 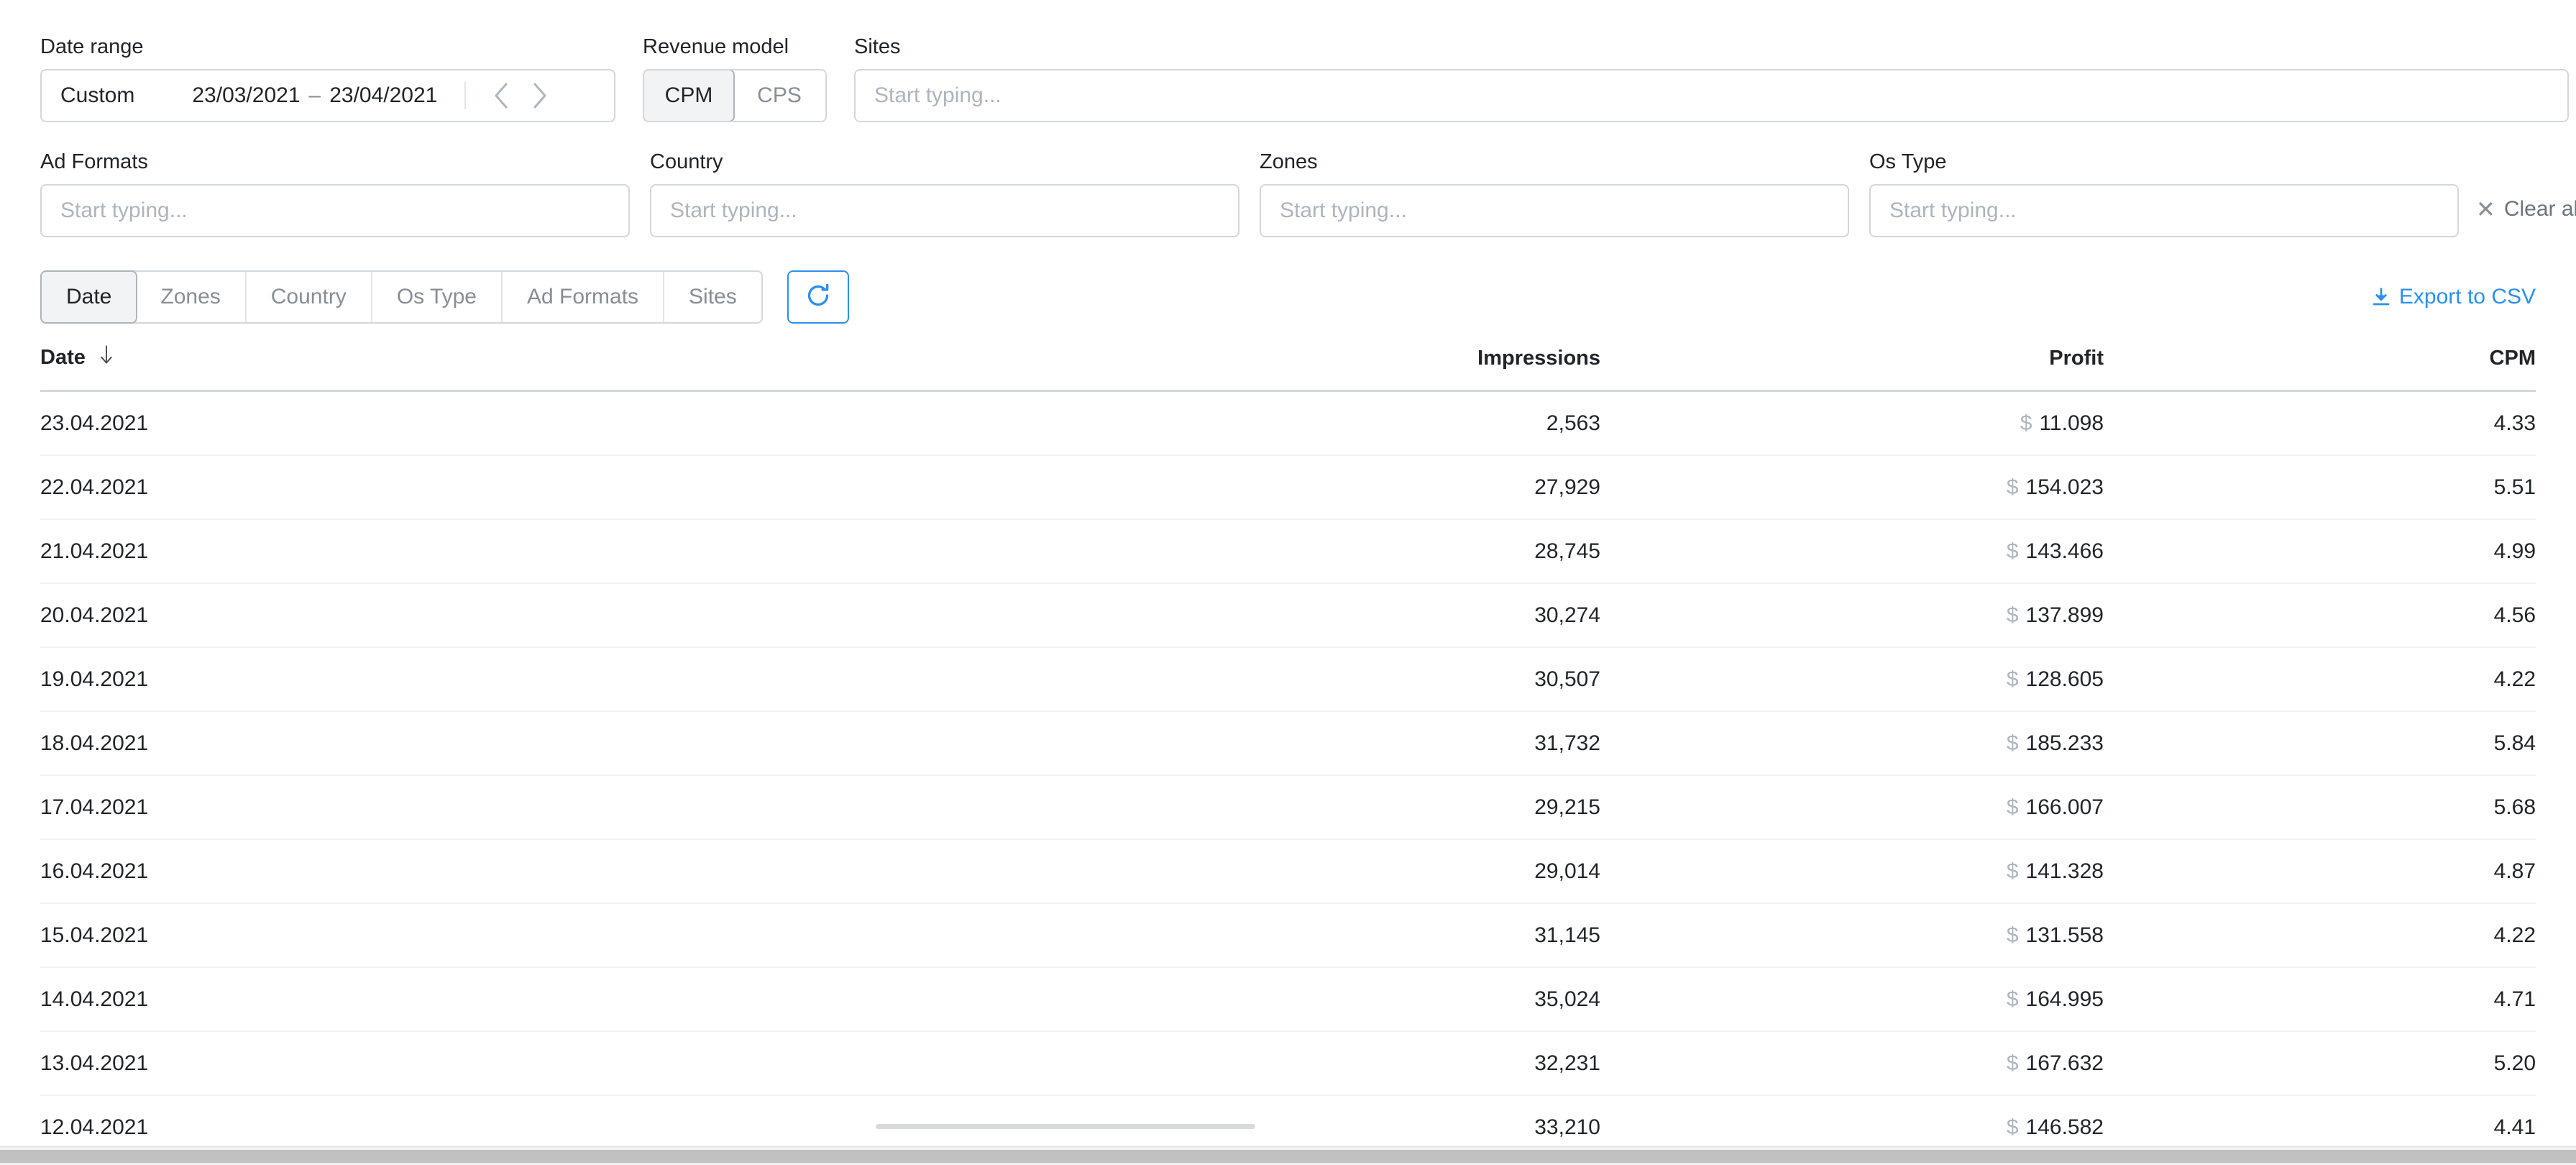 What do you see at coordinates (1205, 807) in the screenshot?
I see `cell-impressions: 29,215` at bounding box center [1205, 807].